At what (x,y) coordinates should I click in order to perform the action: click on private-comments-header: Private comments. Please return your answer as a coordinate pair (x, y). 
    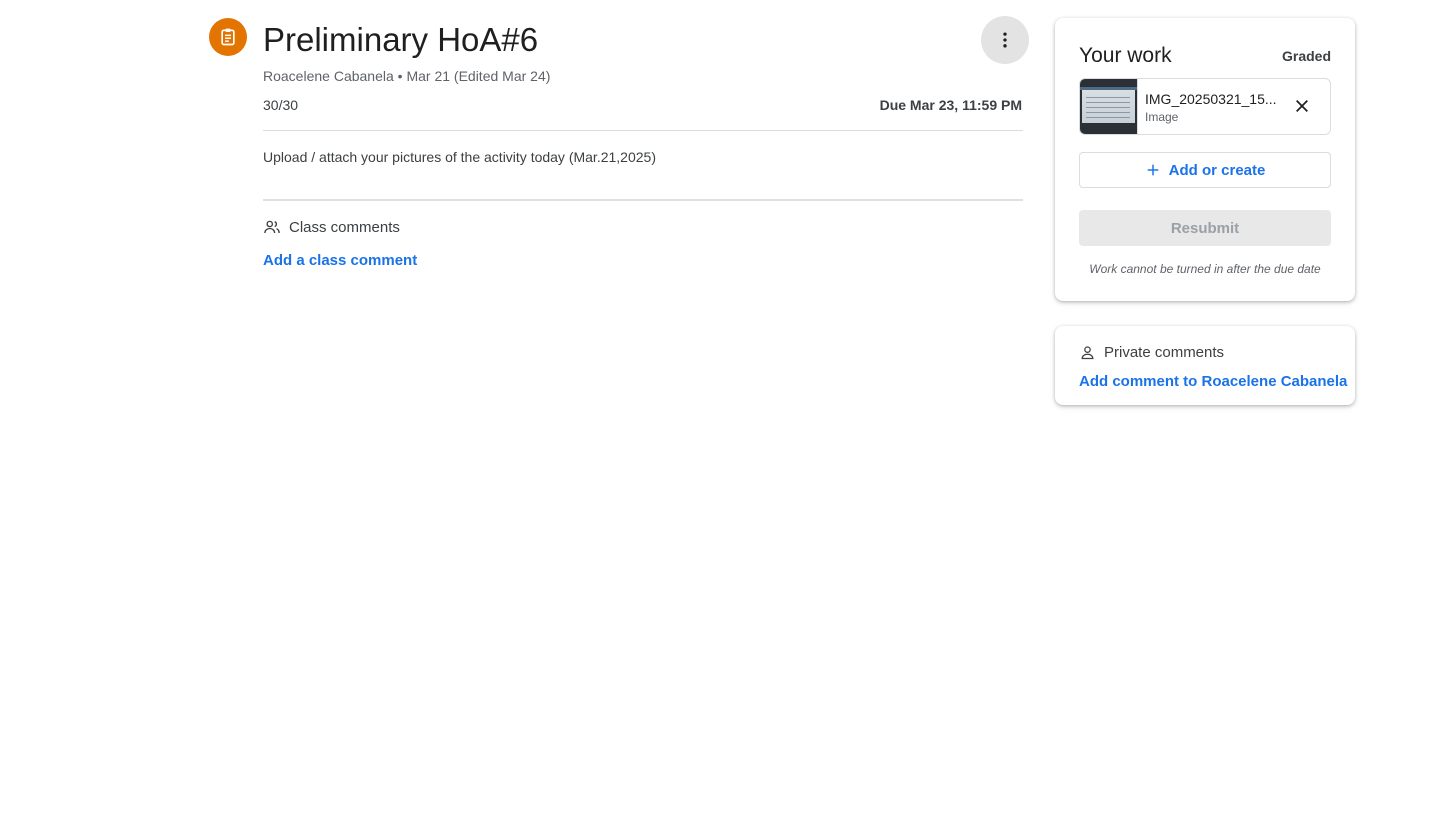
    Looking at the image, I should click on (1151, 352).